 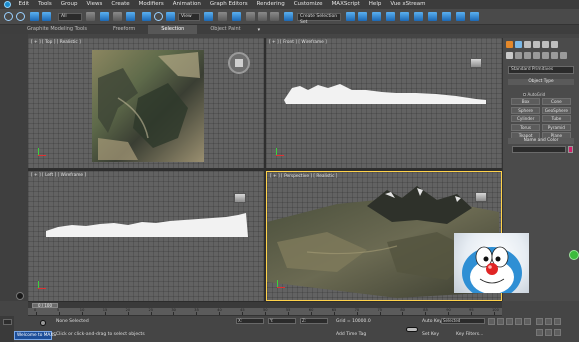 I want to click on primitive-category-dropdown: Standard Primitives, so click(x=541, y=70).